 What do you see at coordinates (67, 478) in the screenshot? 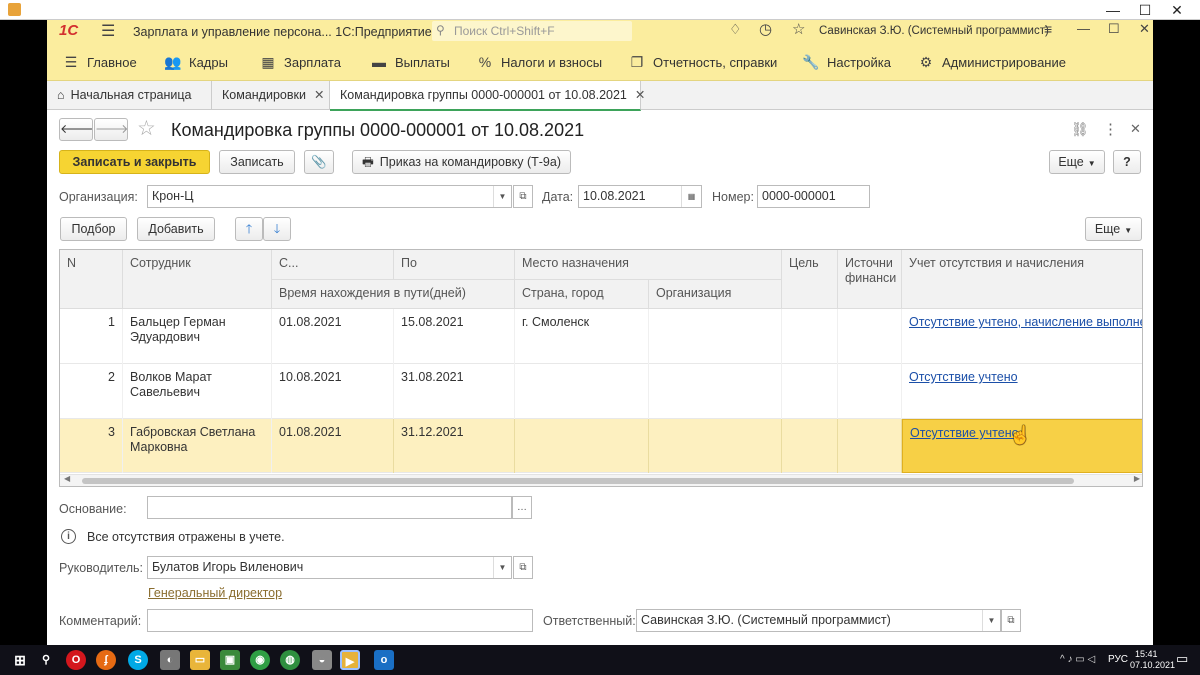
I see `scroll-left-icon: ◀` at bounding box center [67, 478].